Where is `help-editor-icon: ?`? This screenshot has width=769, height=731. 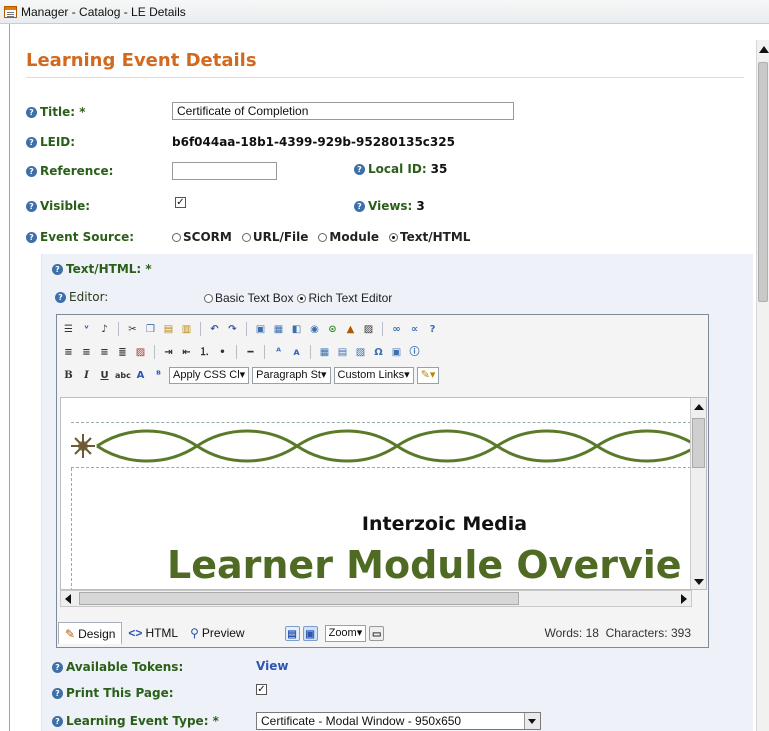 help-editor-icon: ? is located at coordinates (432, 329).